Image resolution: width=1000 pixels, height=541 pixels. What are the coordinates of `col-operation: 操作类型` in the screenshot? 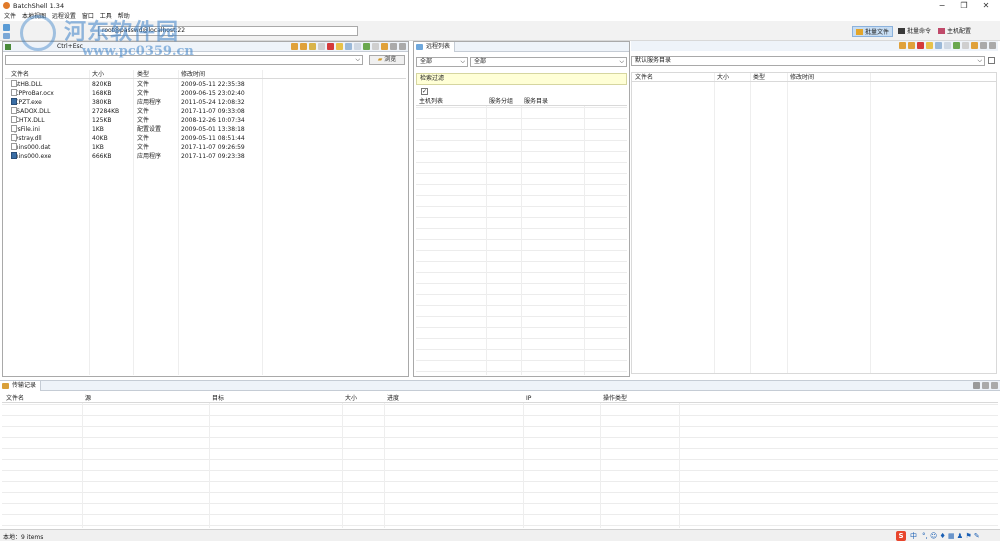 It's located at (615, 398).